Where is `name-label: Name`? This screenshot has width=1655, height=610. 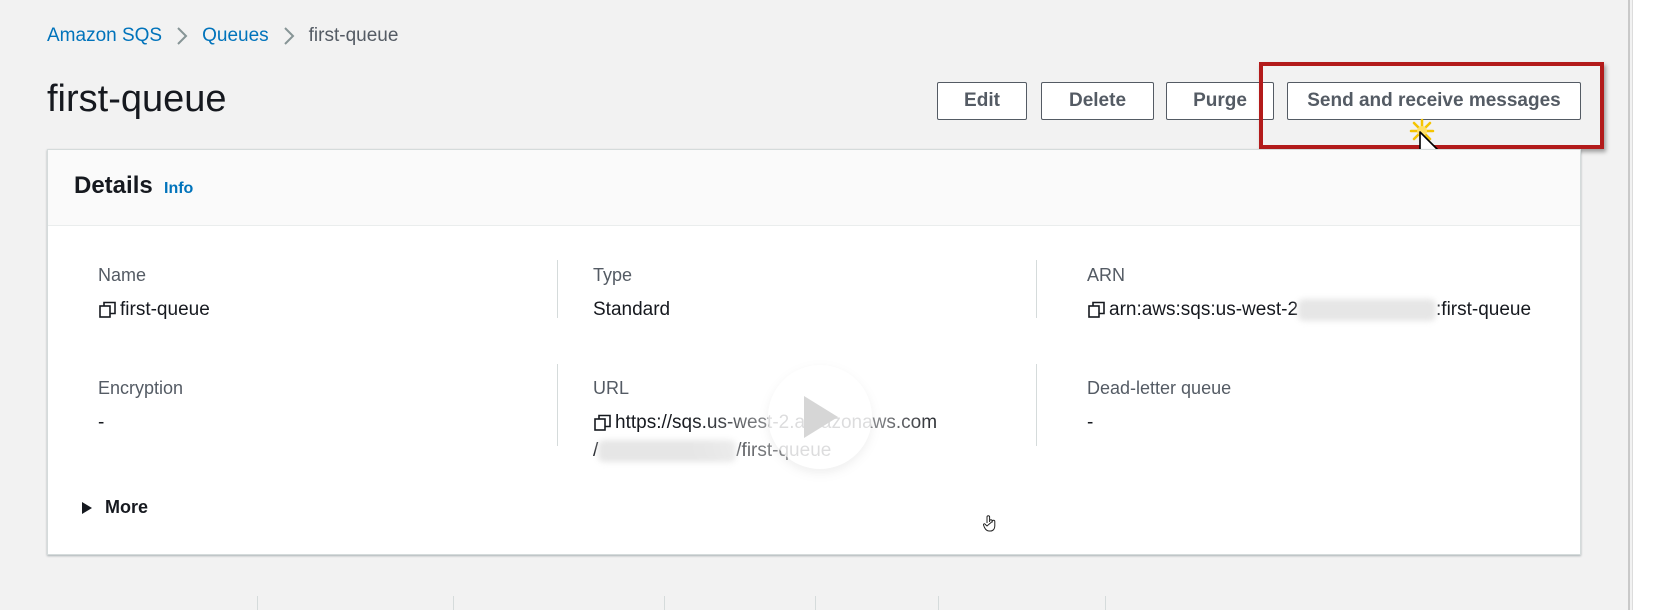
name-label: Name is located at coordinates (122, 275).